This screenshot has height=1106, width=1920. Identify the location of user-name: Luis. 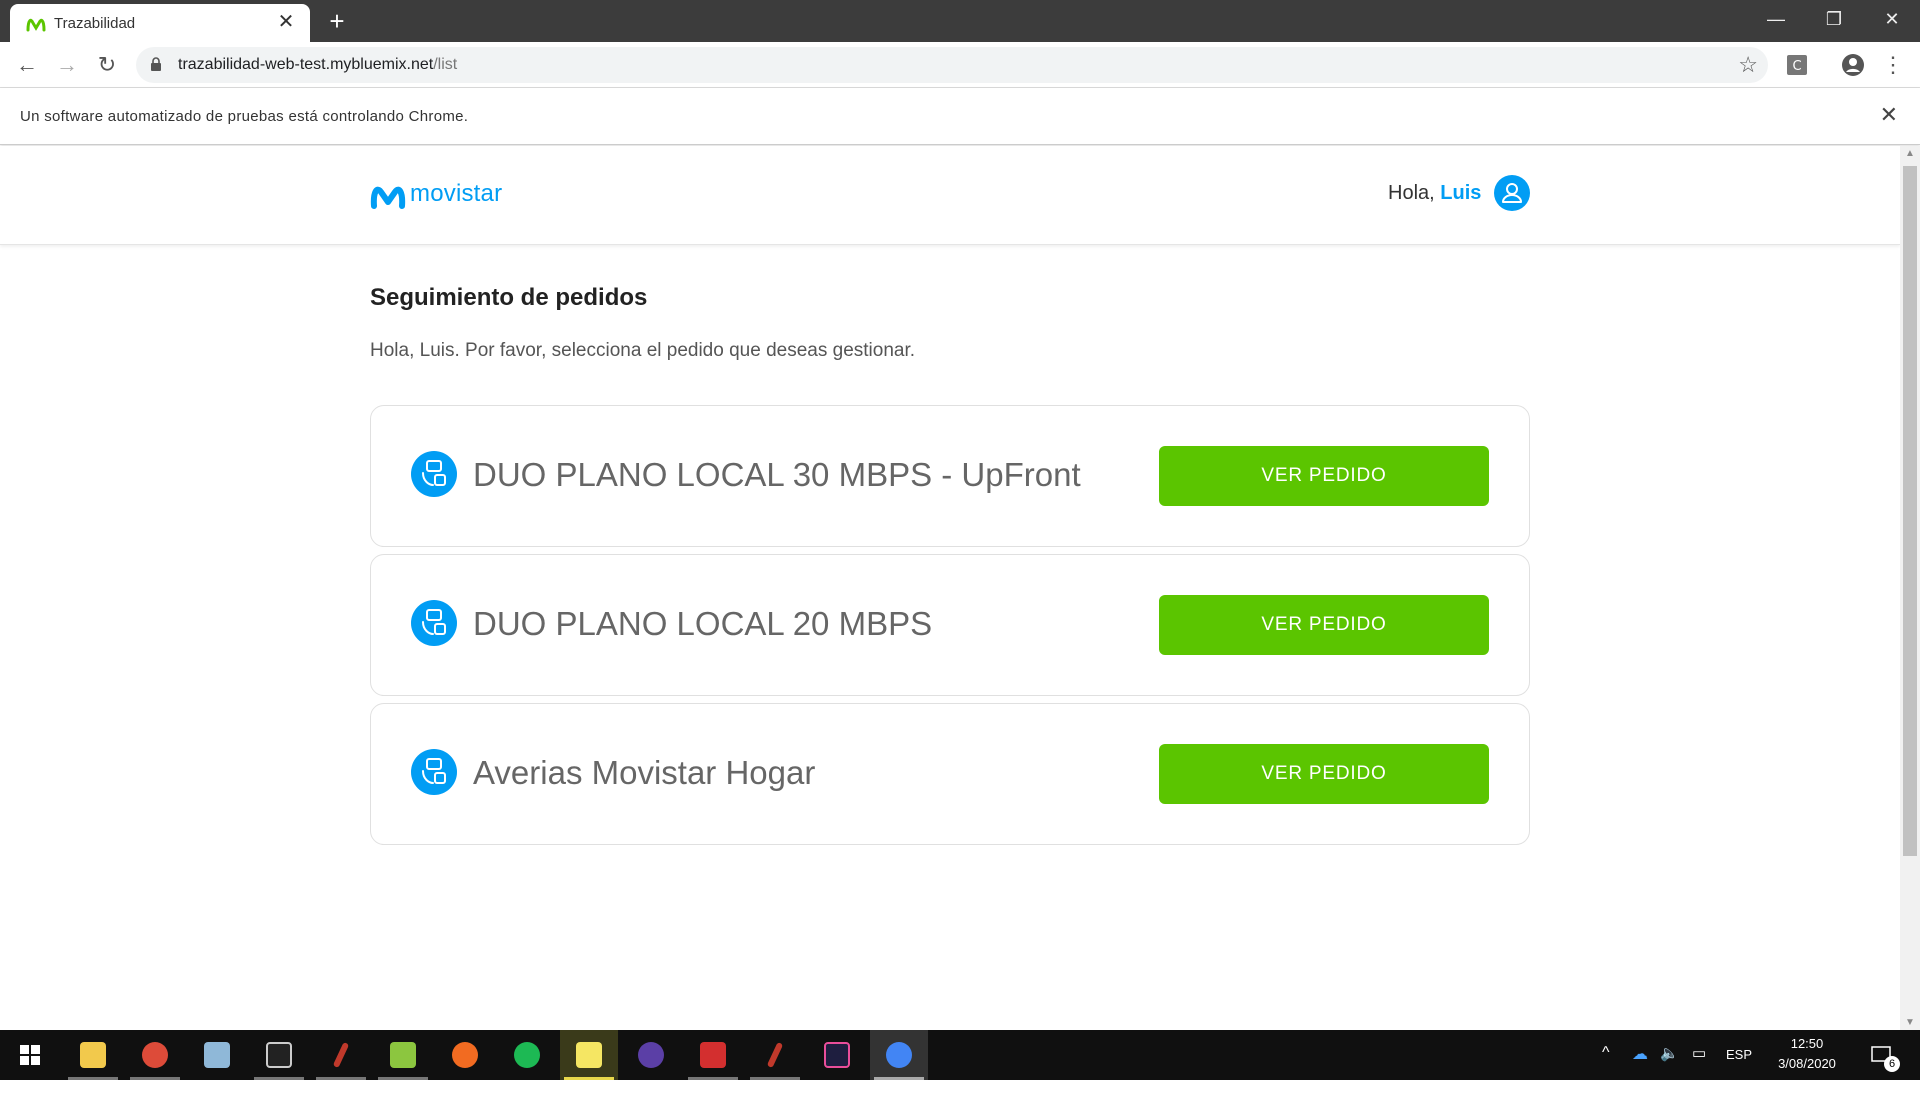
(1460, 193).